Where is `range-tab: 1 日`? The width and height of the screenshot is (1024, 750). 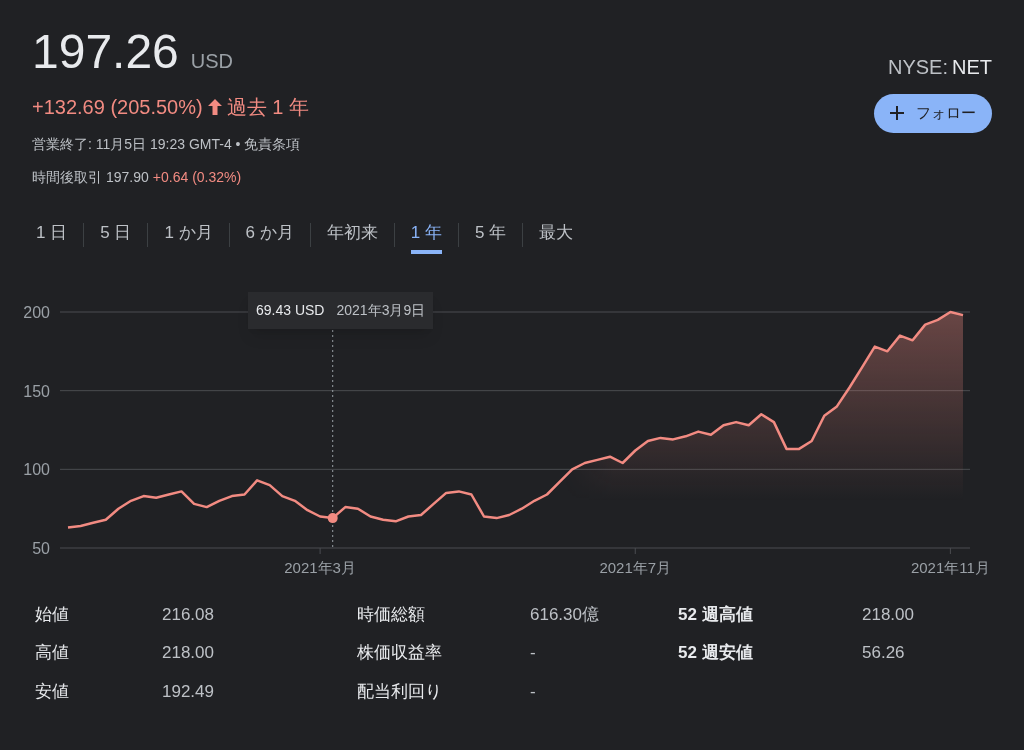 range-tab: 1 日 is located at coordinates (52, 235).